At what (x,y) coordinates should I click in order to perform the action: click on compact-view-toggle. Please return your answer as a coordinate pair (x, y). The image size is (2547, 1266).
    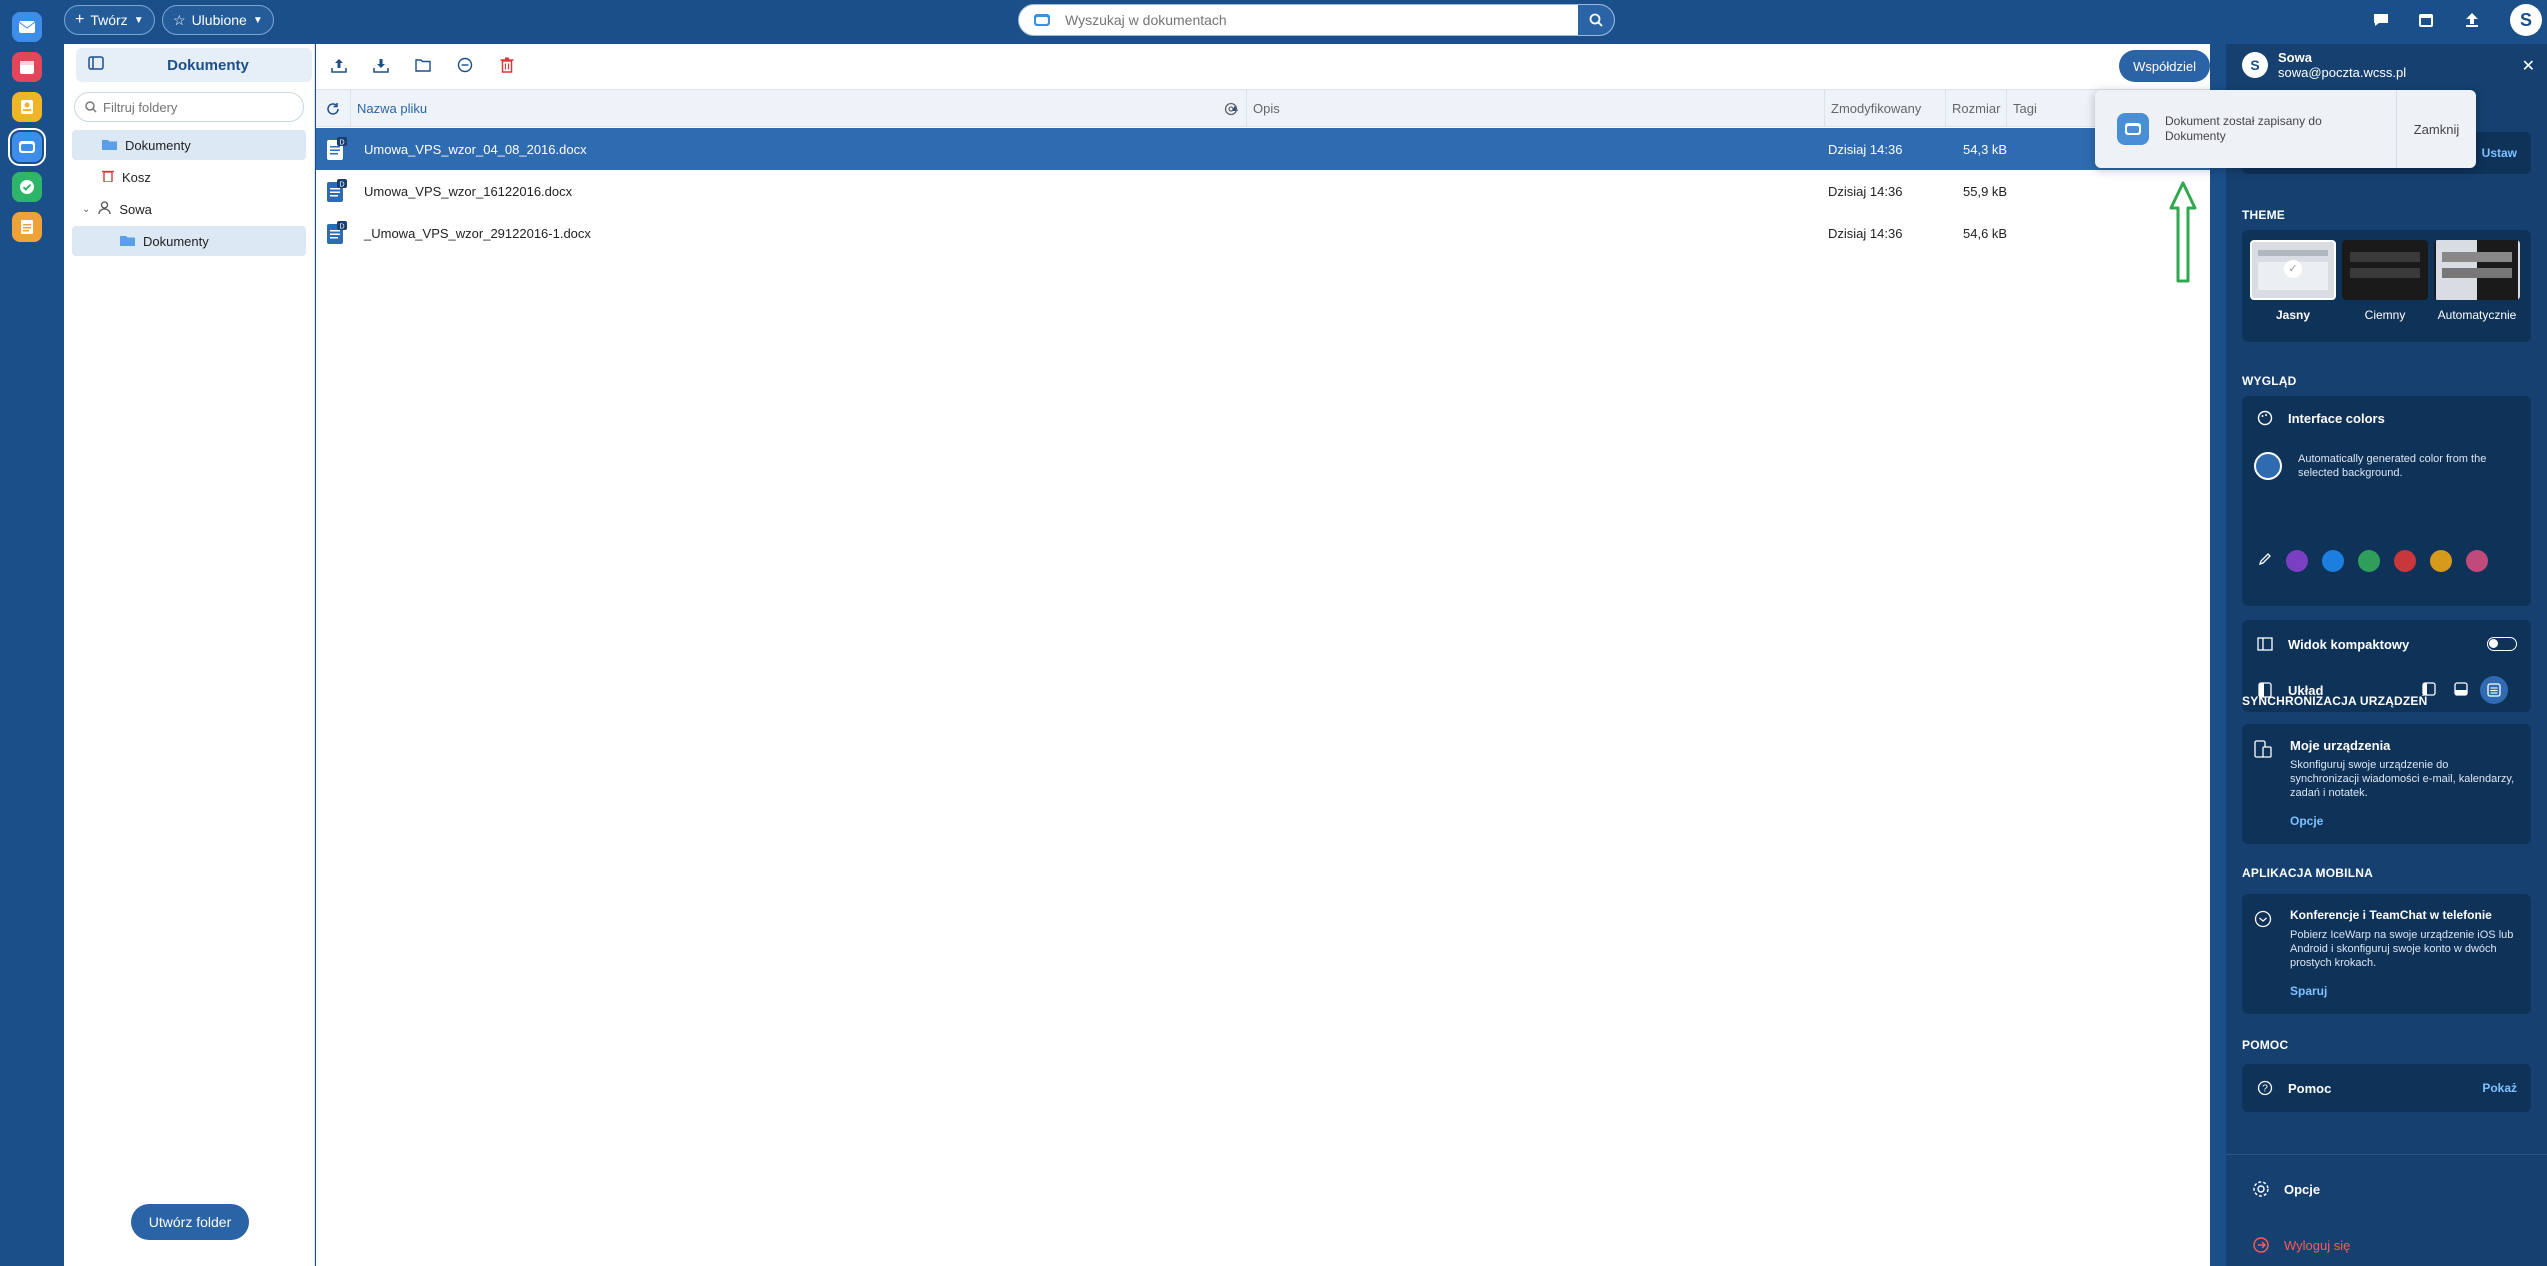
    Looking at the image, I should click on (2502, 644).